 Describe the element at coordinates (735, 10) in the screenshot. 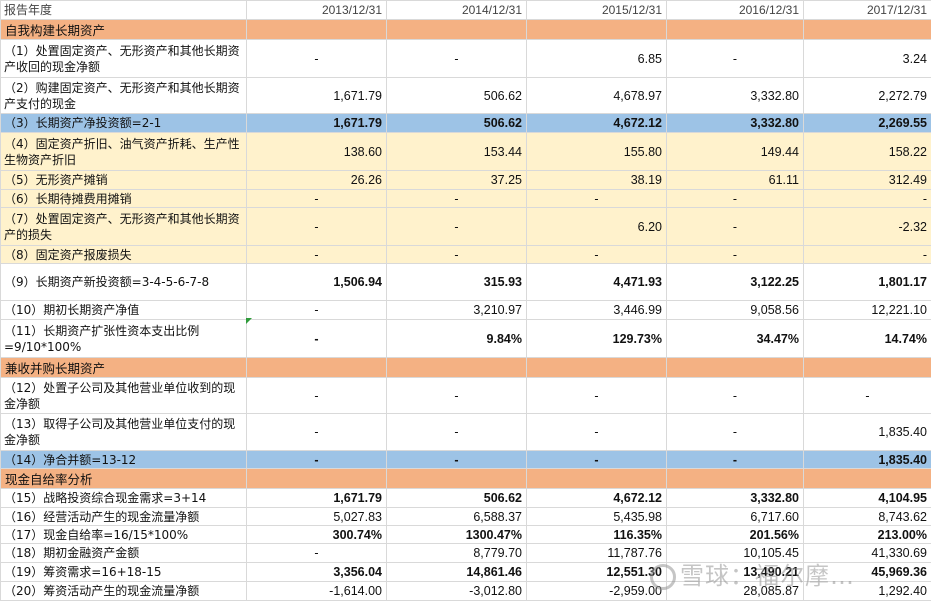

I see `year-header: 2016/12/31` at that location.